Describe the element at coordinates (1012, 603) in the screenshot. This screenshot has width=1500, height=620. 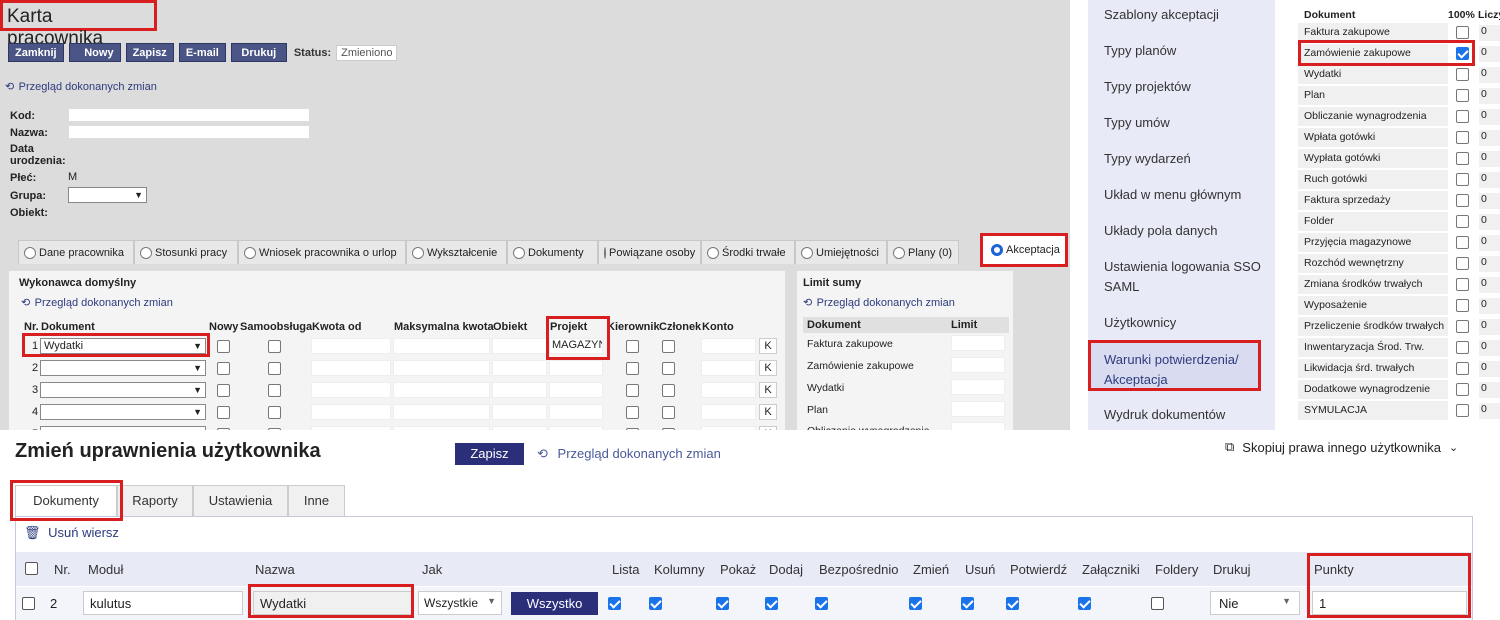
I see `potwierdz-checkbox` at that location.